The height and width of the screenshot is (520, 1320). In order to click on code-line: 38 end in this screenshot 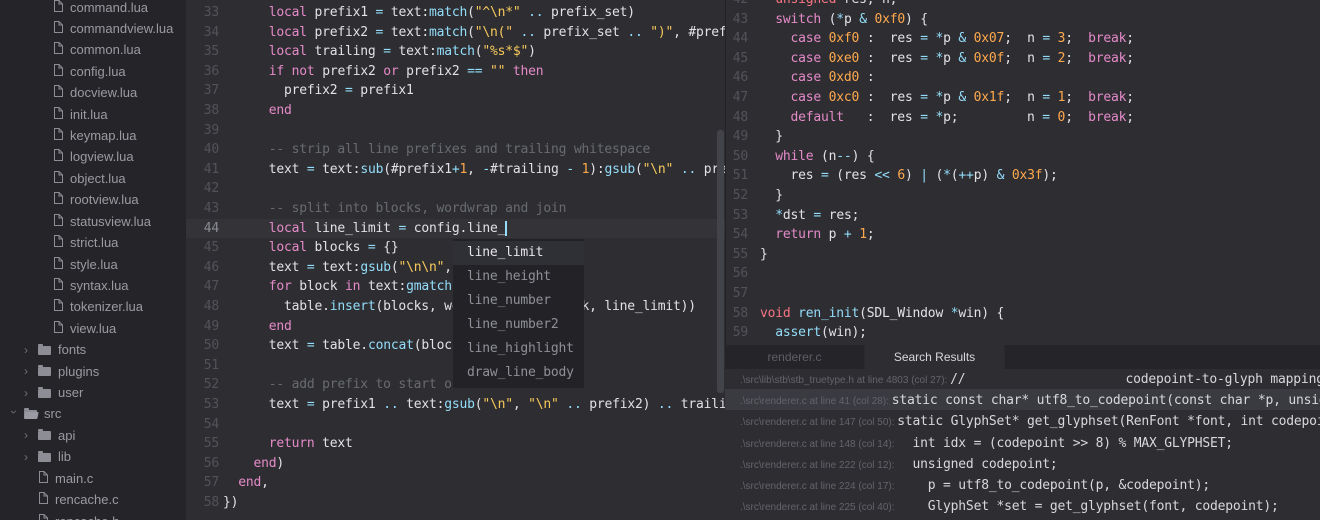, I will do `click(455, 111)`.